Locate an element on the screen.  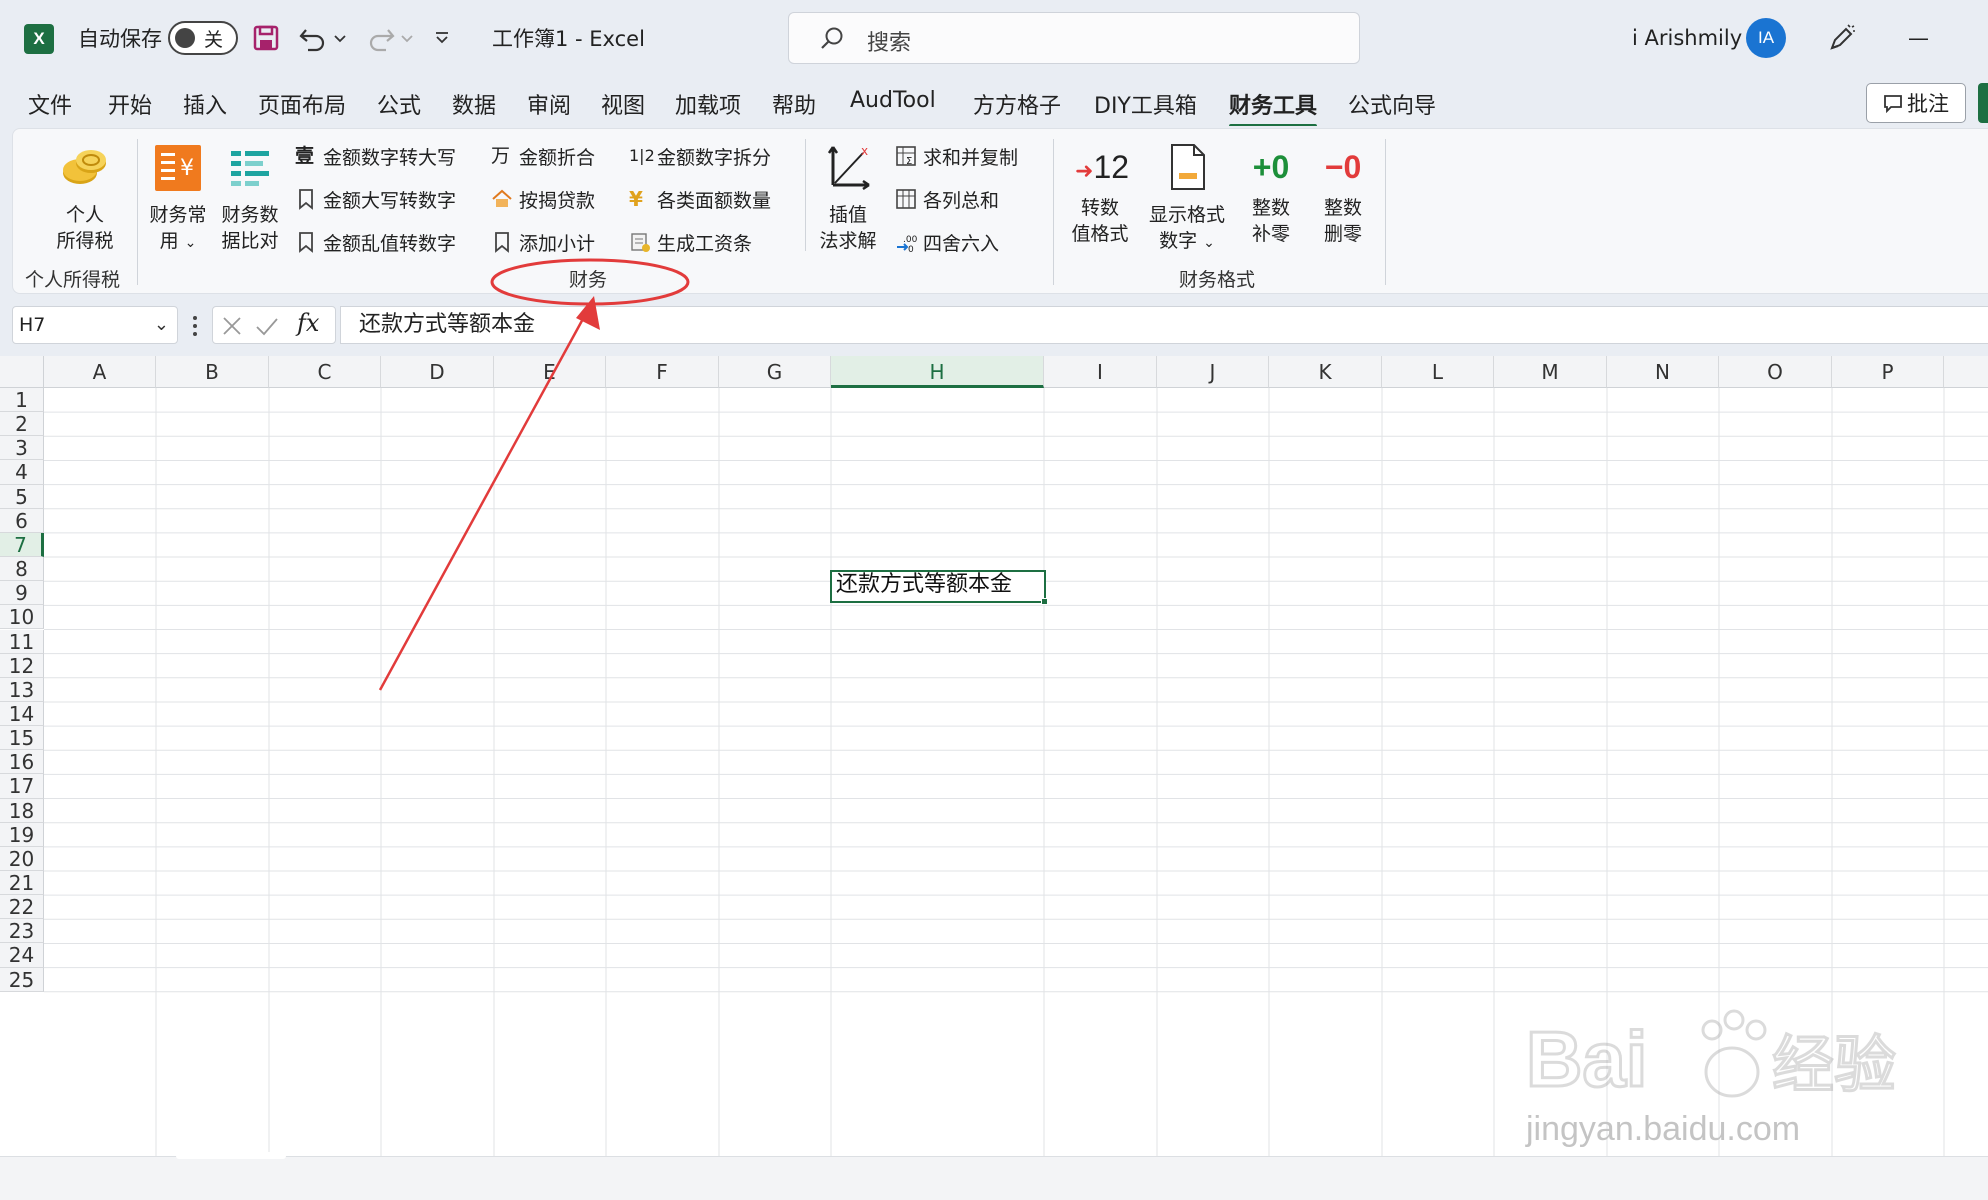
share-button-edge is located at coordinates (1983, 103).